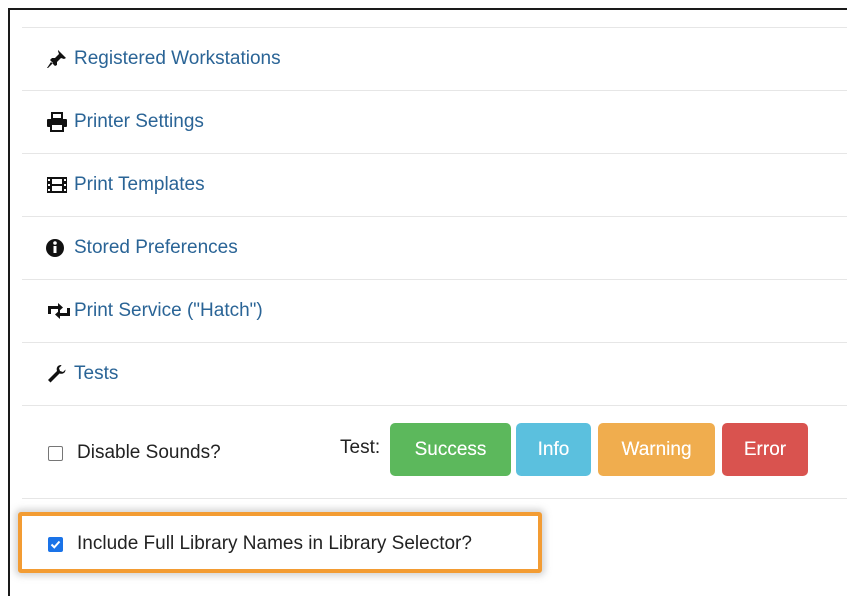  I want to click on printer-settings-link: Printer Settings, so click(125, 122).